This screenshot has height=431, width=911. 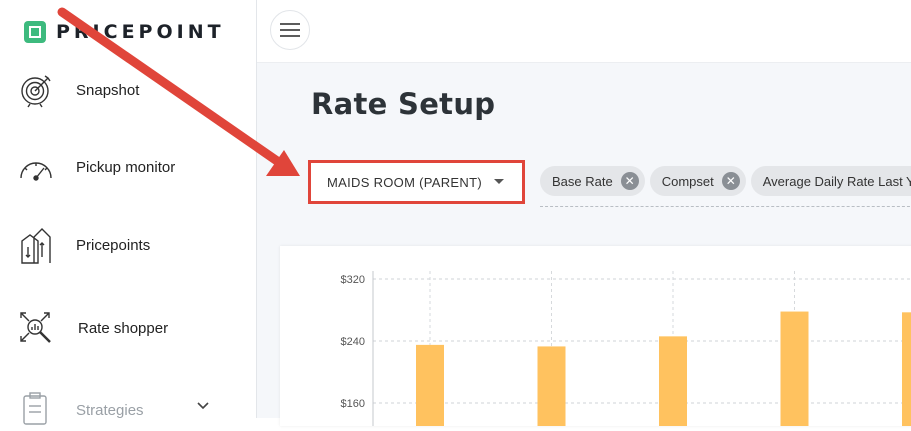 I want to click on sidebar-item-label: Pickup monitor, so click(x=126, y=167).